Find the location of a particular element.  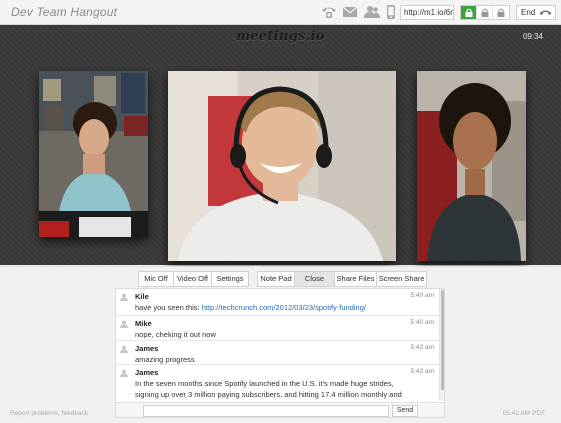

media-controls: Mic Off Video Off Settings is located at coordinates (193, 279).